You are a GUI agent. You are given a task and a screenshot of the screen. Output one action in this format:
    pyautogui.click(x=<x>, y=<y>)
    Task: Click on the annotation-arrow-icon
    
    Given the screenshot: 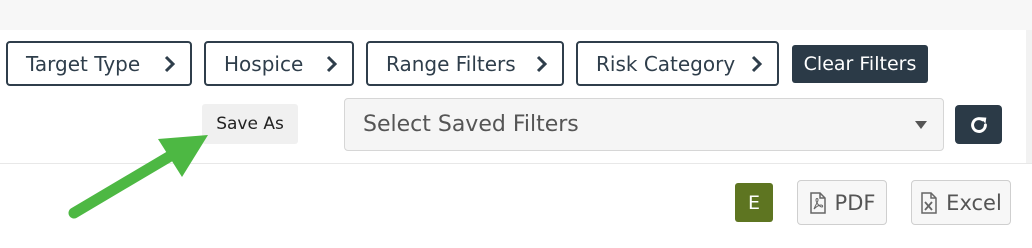 What is the action you would take?
    pyautogui.click(x=138, y=177)
    